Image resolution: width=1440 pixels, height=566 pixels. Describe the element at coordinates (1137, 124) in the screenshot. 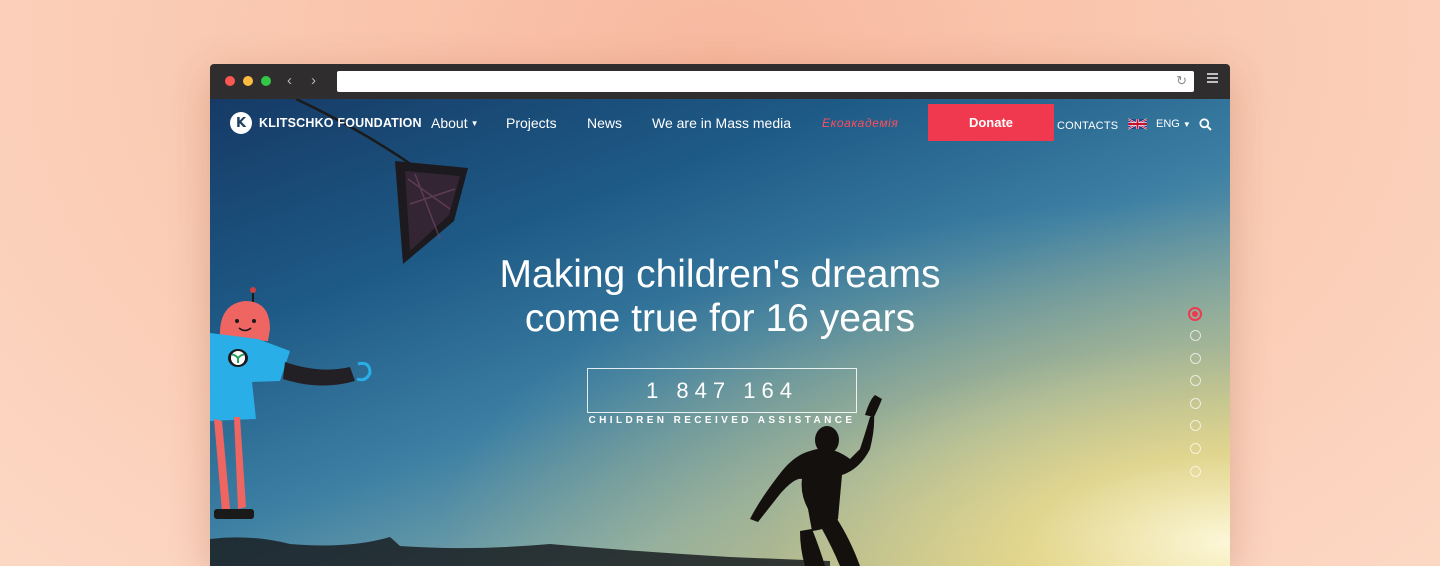

I see `flag-uk-icon` at that location.